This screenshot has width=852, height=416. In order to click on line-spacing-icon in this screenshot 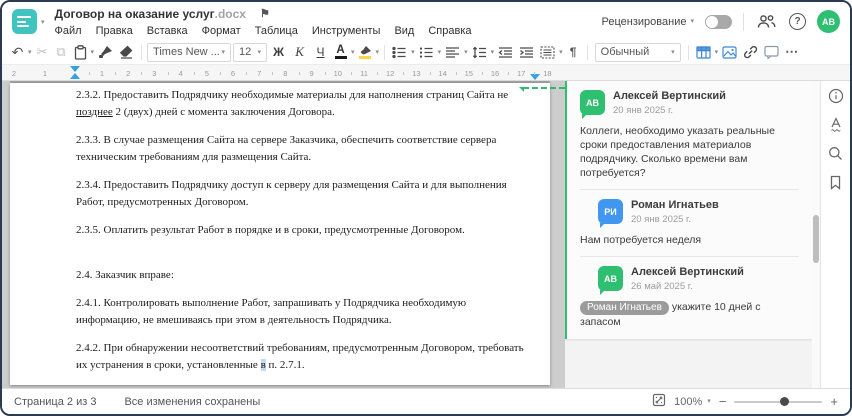, I will do `click(479, 52)`.